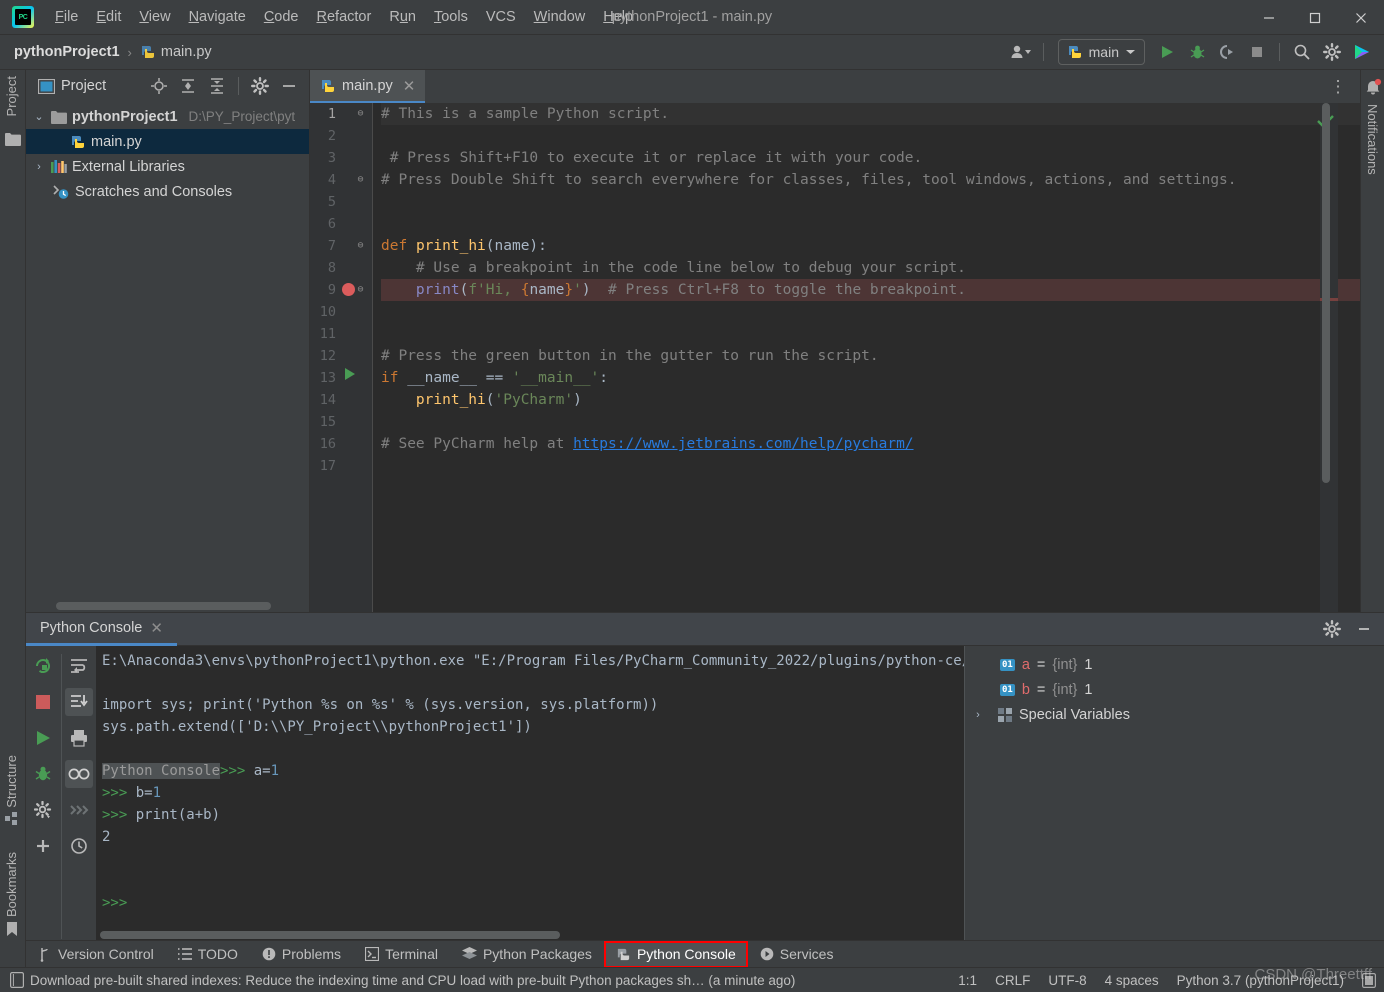 The width and height of the screenshot is (1384, 992). I want to click on breadcrumb-file: main.py, so click(186, 52).